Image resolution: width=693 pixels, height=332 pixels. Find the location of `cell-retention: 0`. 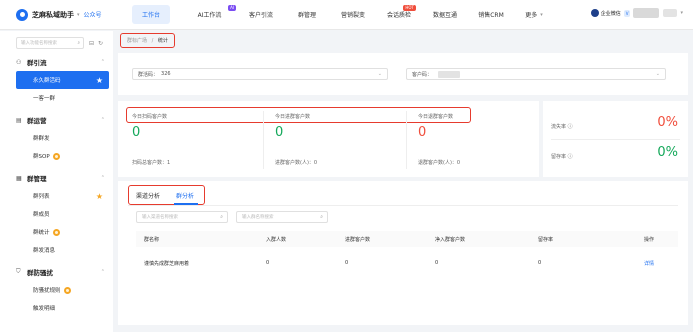

cell-retention: 0 is located at coordinates (540, 263).